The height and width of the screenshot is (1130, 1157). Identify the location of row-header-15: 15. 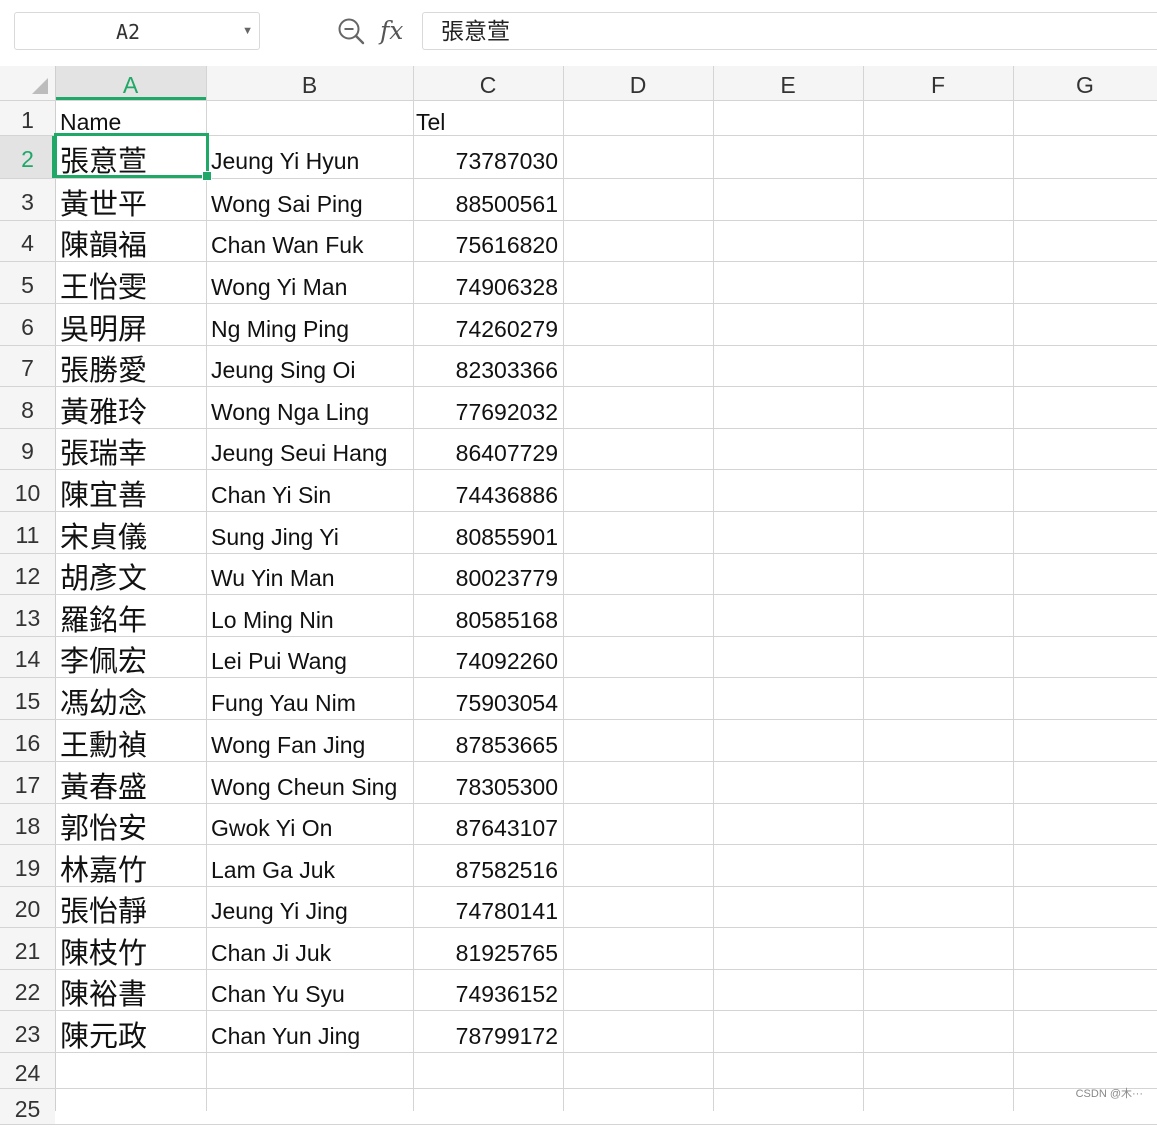
(27, 698).